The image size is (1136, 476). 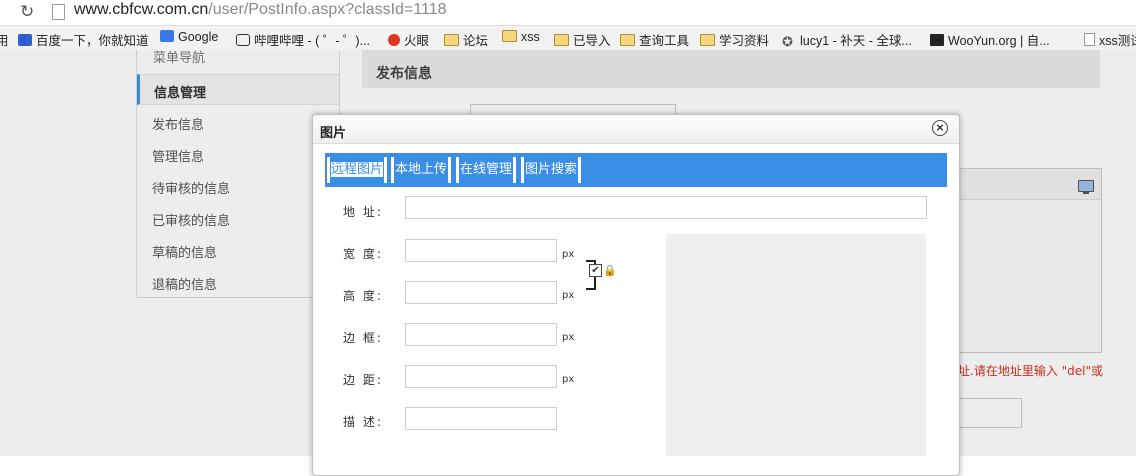 What do you see at coordinates (363, 338) in the screenshot?
I see `border-label: 边 框:` at bounding box center [363, 338].